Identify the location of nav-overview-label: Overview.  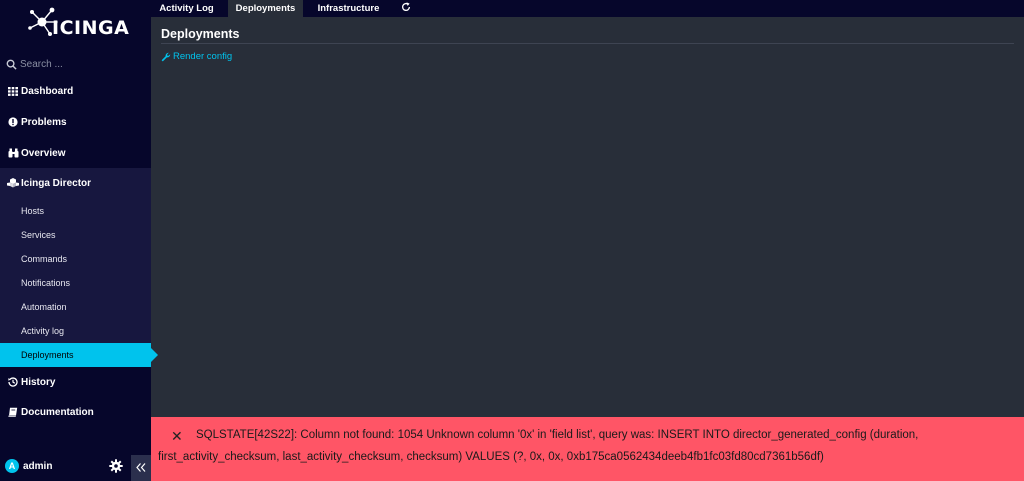
(43, 153).